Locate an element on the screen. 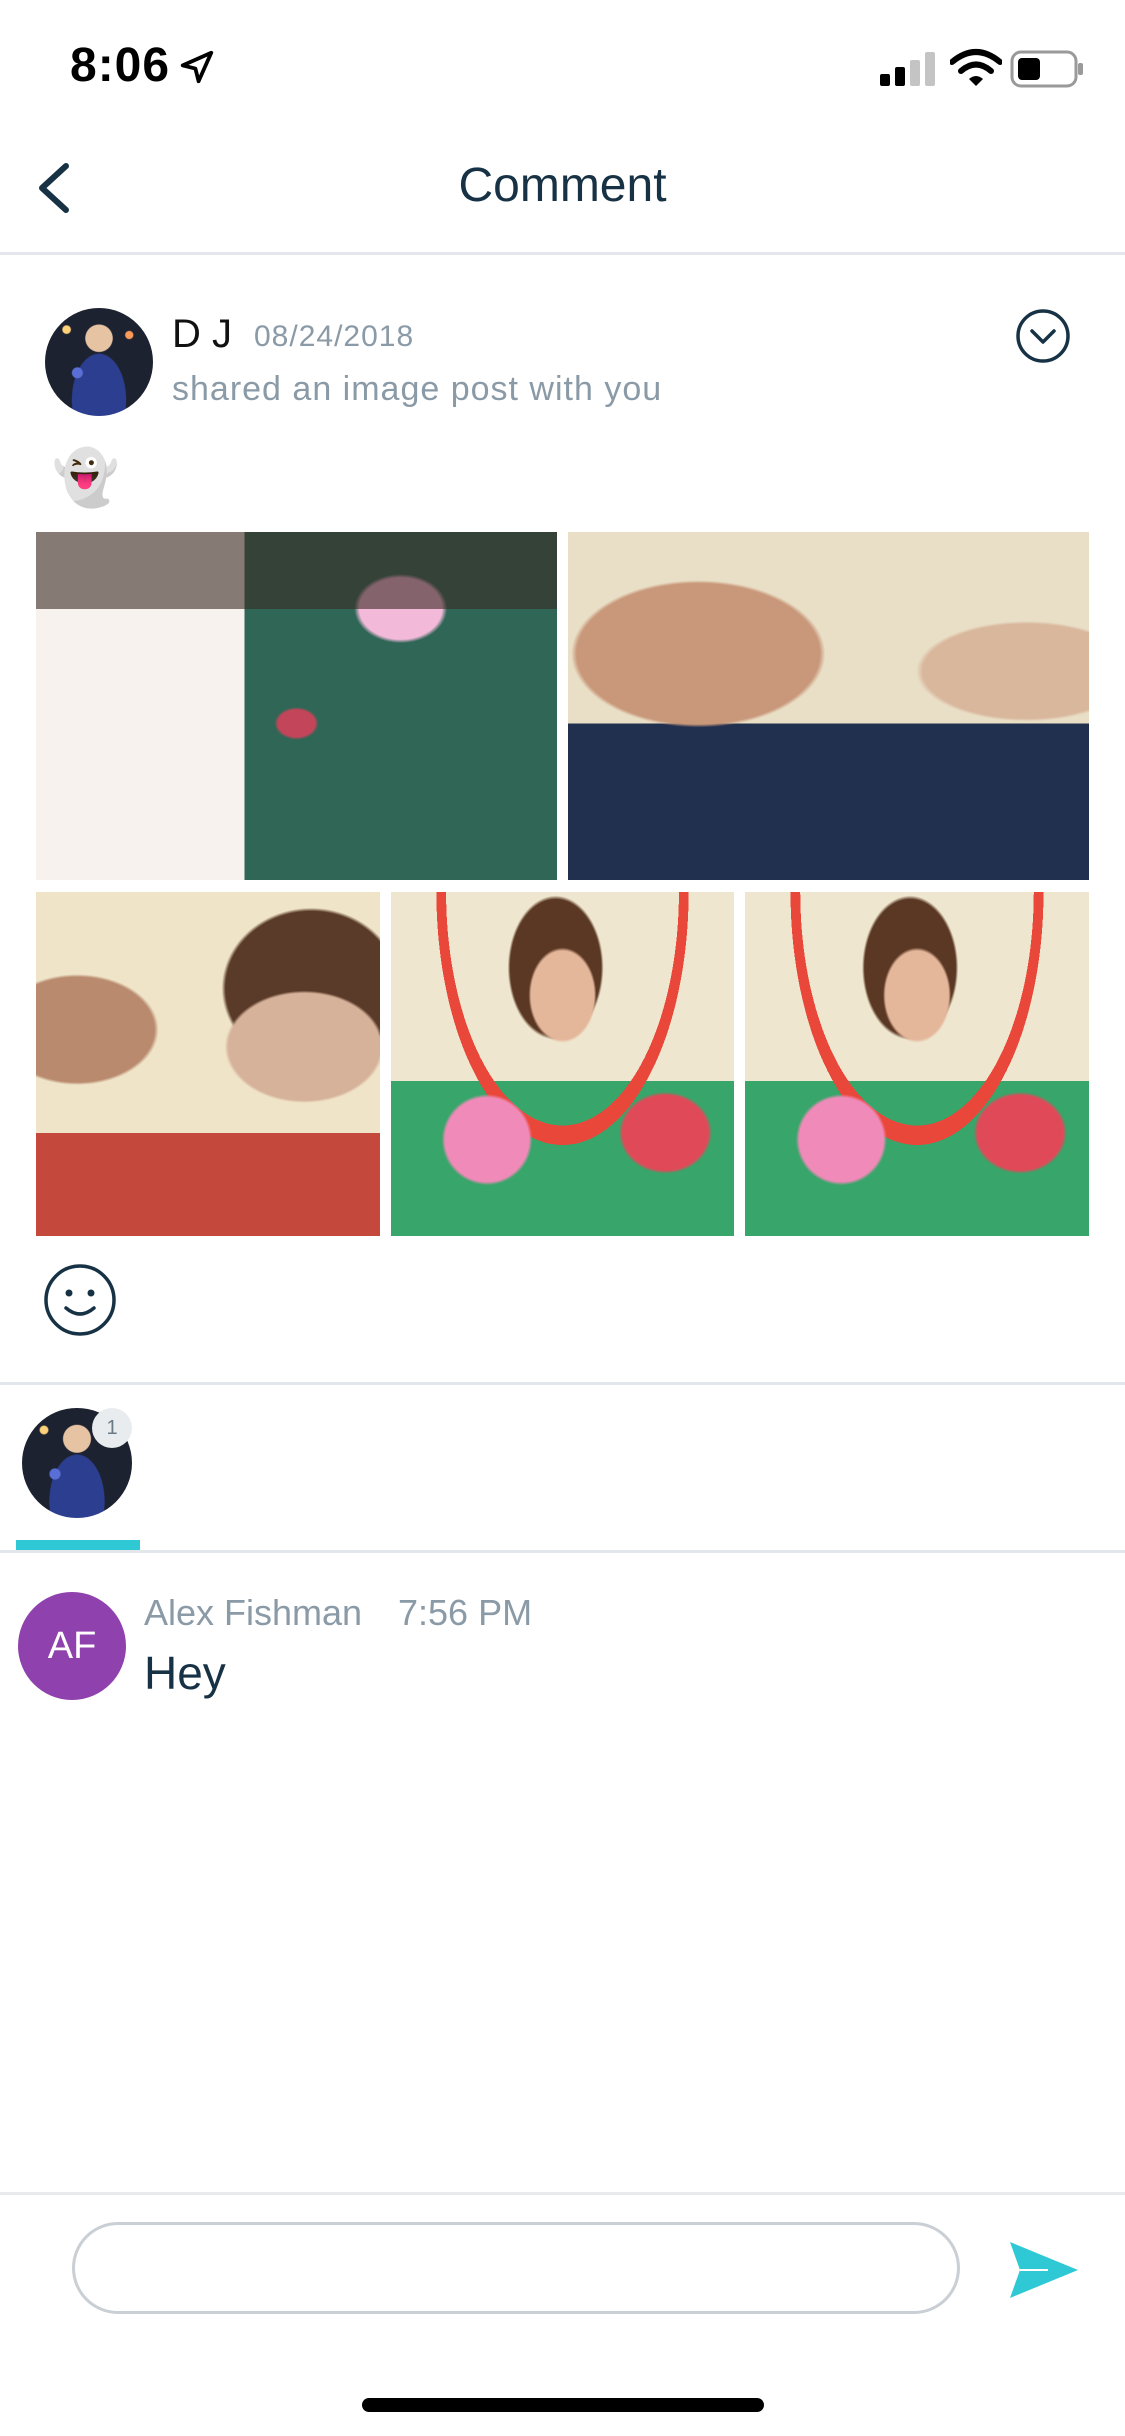 The image size is (1125, 2436). comment-input is located at coordinates (516, 2268).